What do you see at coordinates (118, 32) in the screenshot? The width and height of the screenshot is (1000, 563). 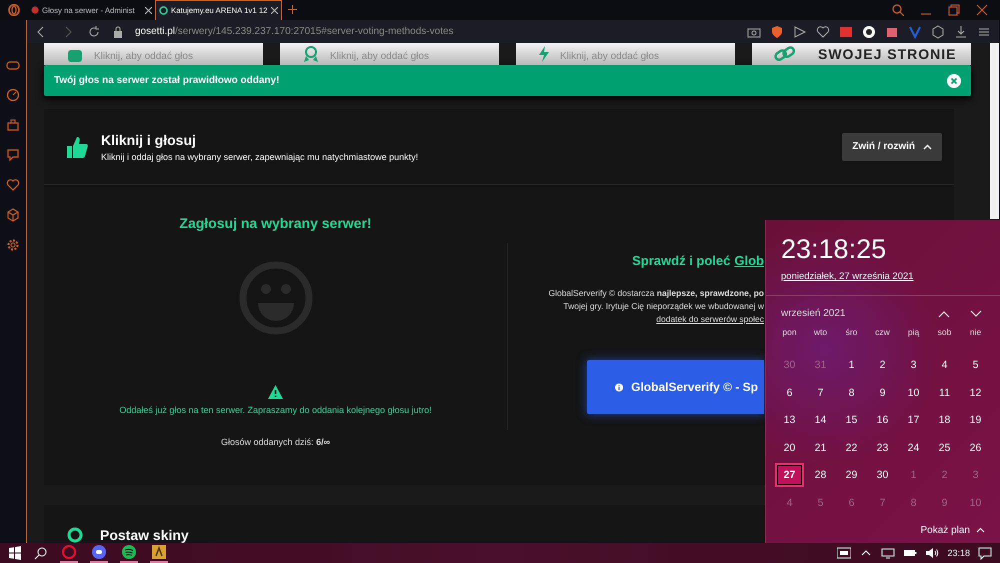 I see `lock-icon` at bounding box center [118, 32].